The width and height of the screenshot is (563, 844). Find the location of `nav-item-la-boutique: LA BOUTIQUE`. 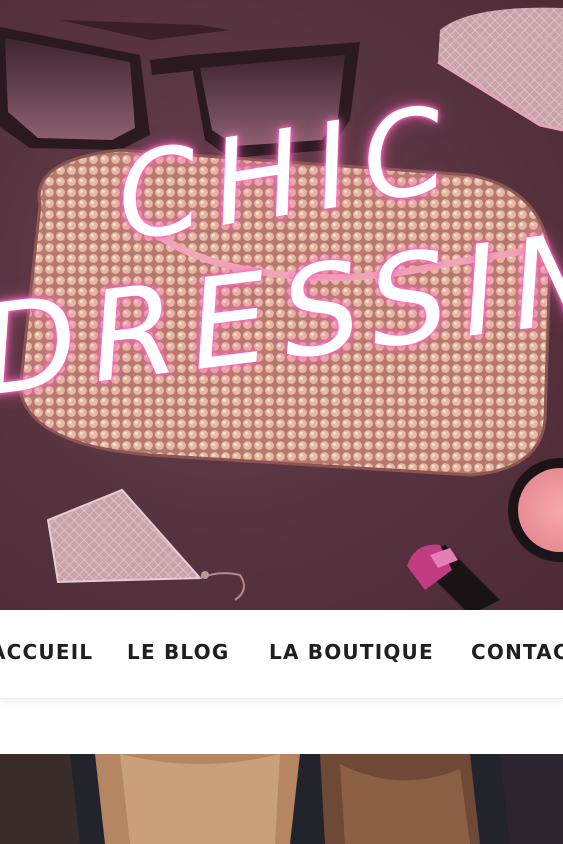

nav-item-la-boutique: LA BOUTIQUE is located at coordinates (351, 652).